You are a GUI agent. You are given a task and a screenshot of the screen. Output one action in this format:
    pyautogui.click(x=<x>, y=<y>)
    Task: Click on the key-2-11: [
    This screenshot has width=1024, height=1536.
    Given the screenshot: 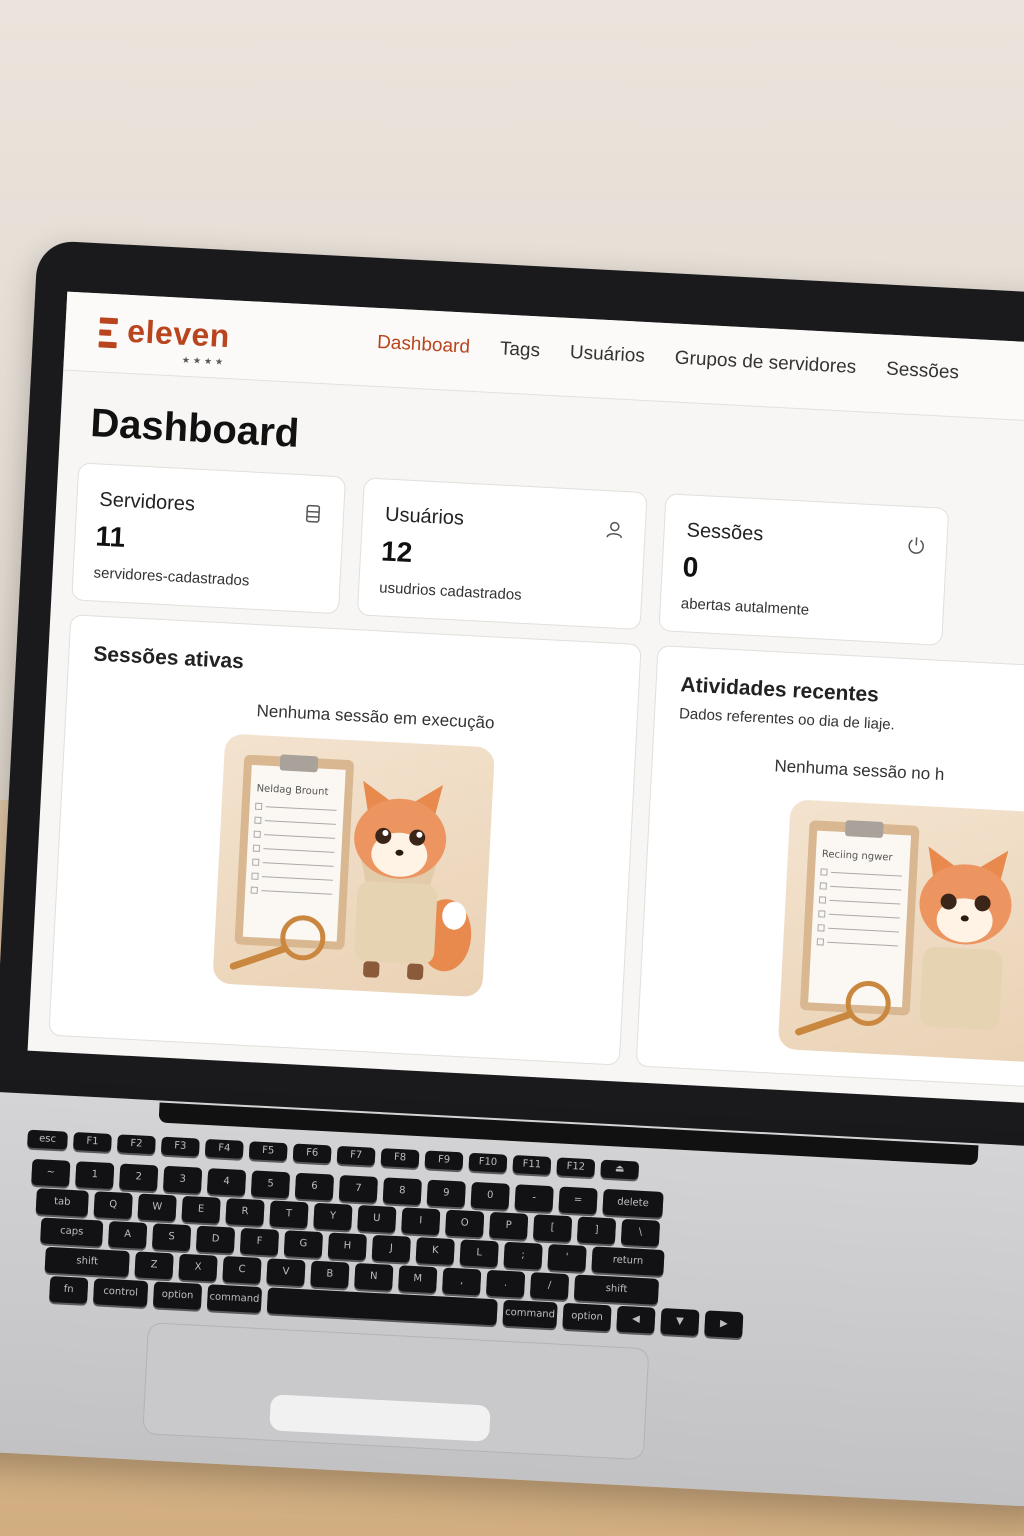 What is the action you would take?
    pyautogui.click(x=552, y=1228)
    